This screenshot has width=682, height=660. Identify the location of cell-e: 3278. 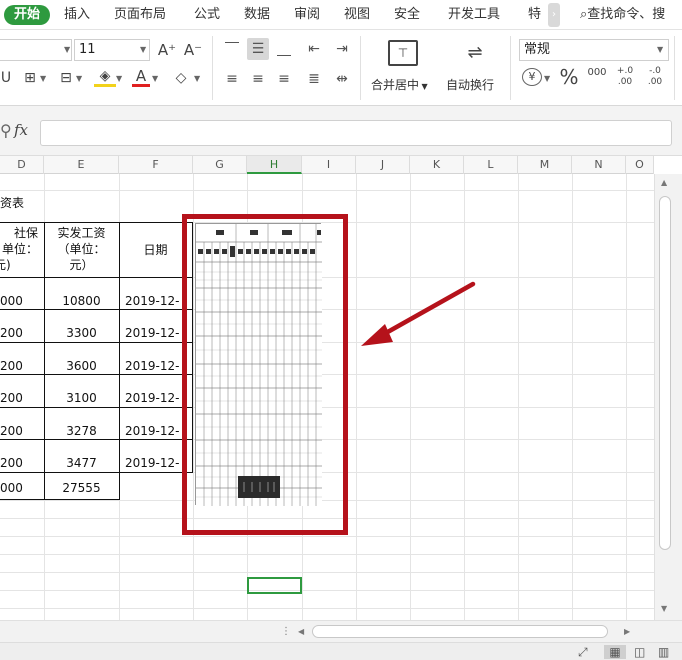
(81, 431).